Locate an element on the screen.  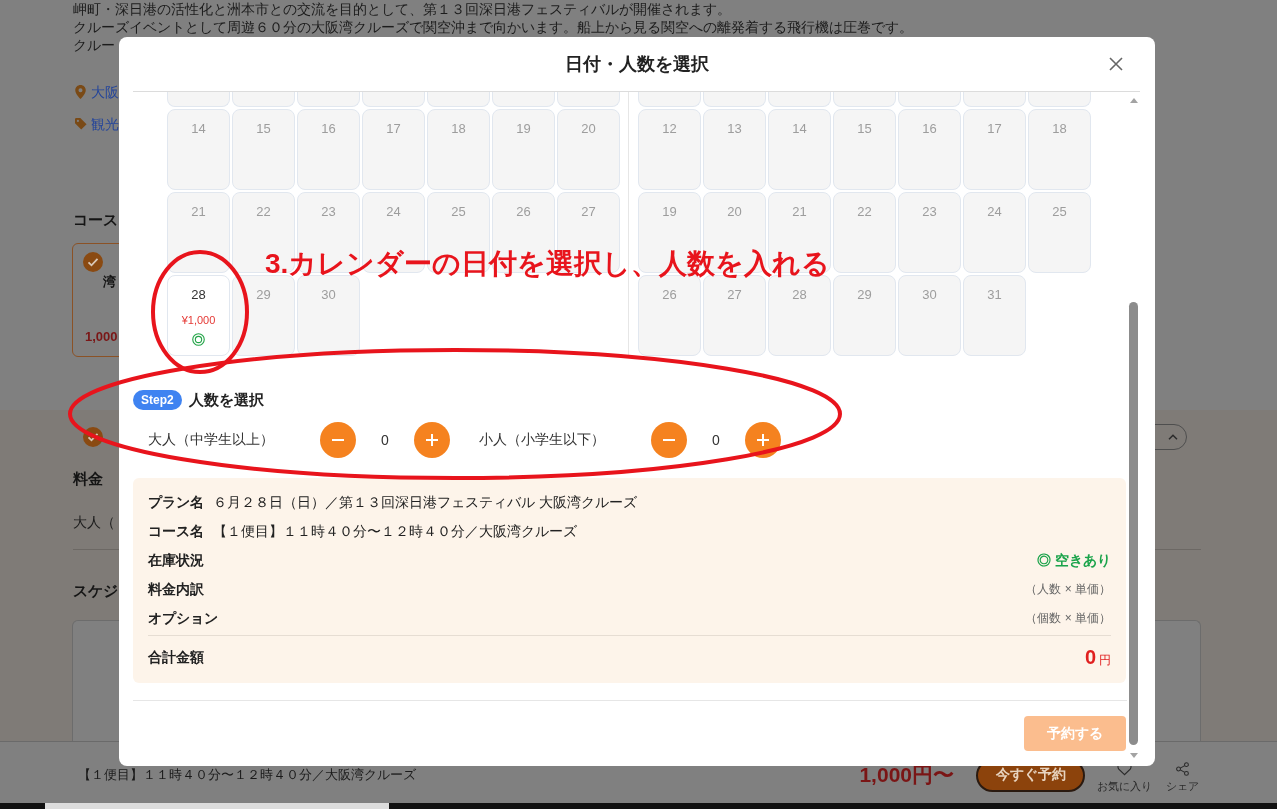
summary-label: 合計金額 is located at coordinates (176, 657).